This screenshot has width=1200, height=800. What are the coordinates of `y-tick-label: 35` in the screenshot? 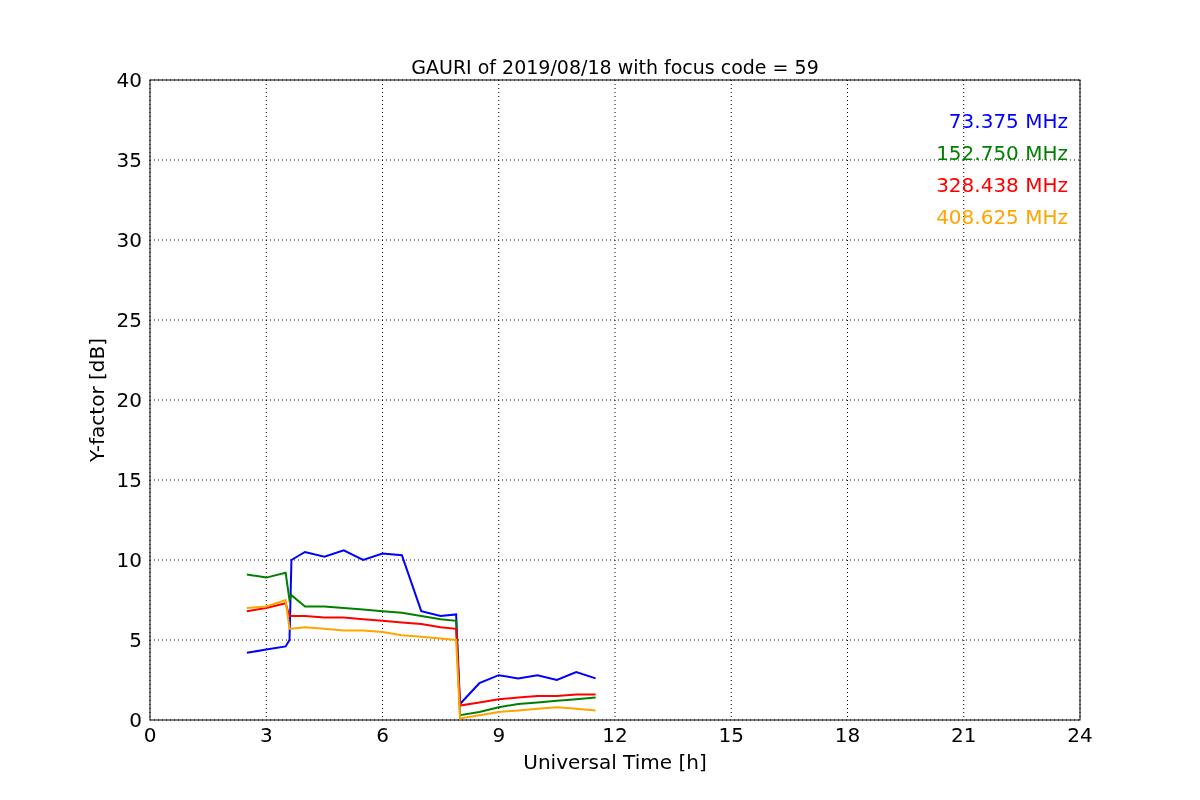 It's located at (129, 160).